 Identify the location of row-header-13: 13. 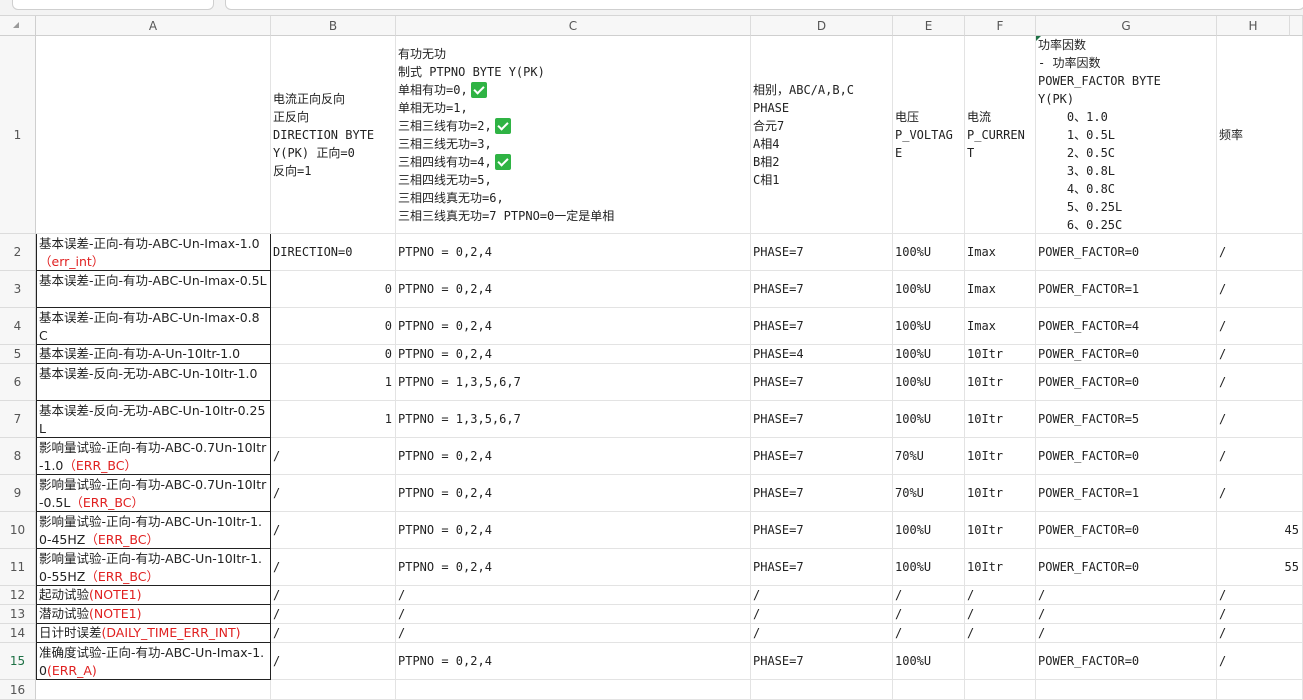
(18, 614).